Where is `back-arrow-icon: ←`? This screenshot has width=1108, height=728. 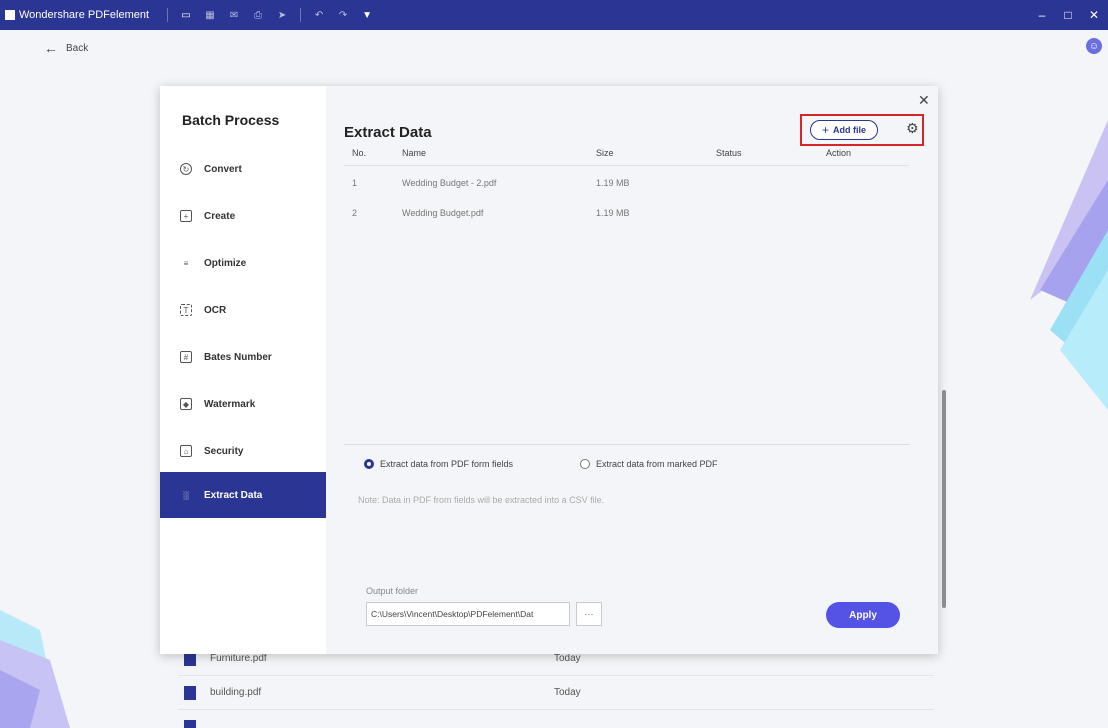
back-arrow-icon: ← is located at coordinates (51, 48).